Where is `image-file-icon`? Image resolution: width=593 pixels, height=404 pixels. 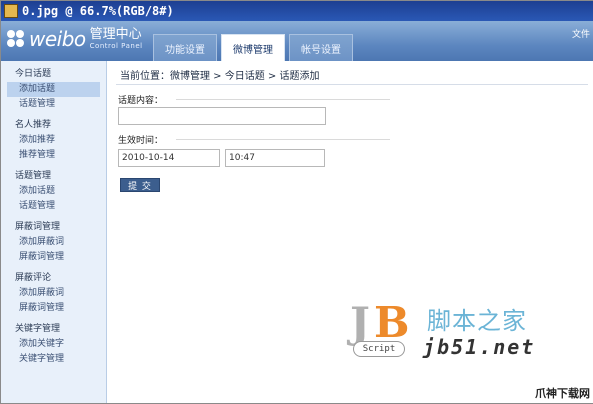
image-file-icon is located at coordinates (11, 11).